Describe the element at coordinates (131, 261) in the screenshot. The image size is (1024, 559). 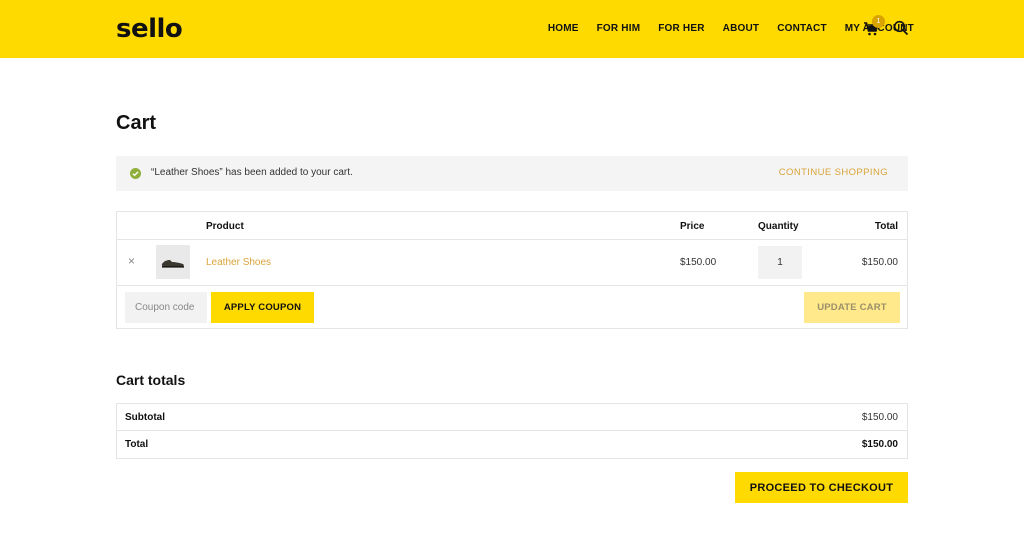
I see `remove-item-button: ×` at that location.